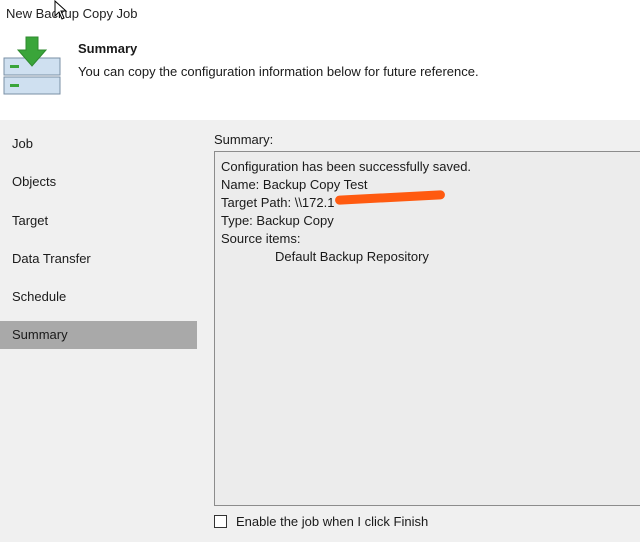  Describe the element at coordinates (320, 15) in the screenshot. I see `title-bar: New Backup Copy Job` at that location.